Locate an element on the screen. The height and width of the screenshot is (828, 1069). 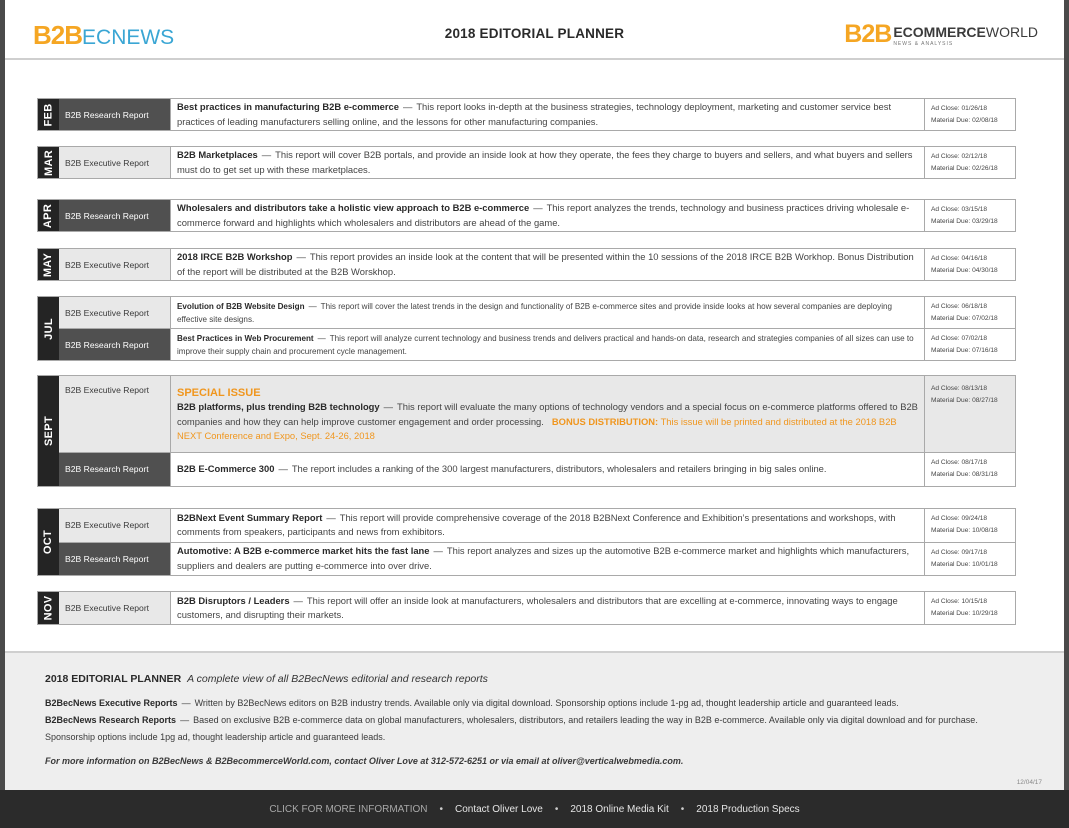
material-due-date: Material Due: 02/08/18 is located at coordinates (970, 121).